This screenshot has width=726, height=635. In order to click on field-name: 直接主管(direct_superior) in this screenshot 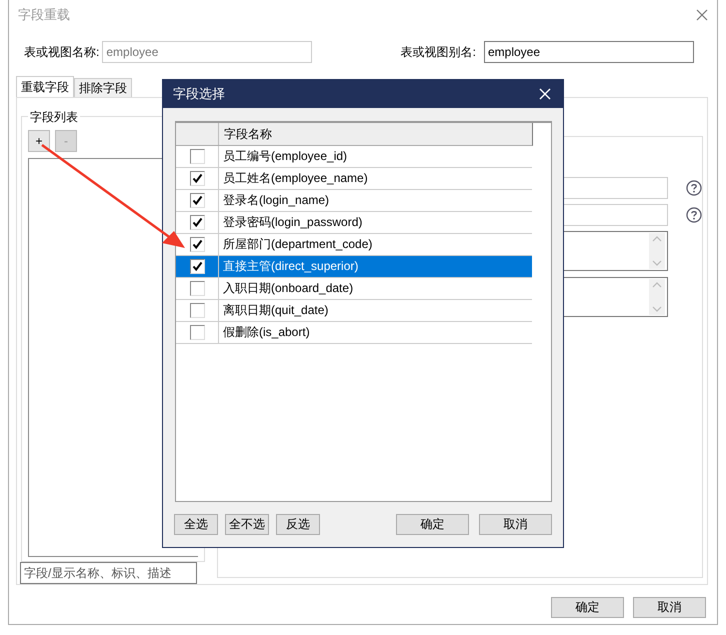, I will do `click(290, 266)`.